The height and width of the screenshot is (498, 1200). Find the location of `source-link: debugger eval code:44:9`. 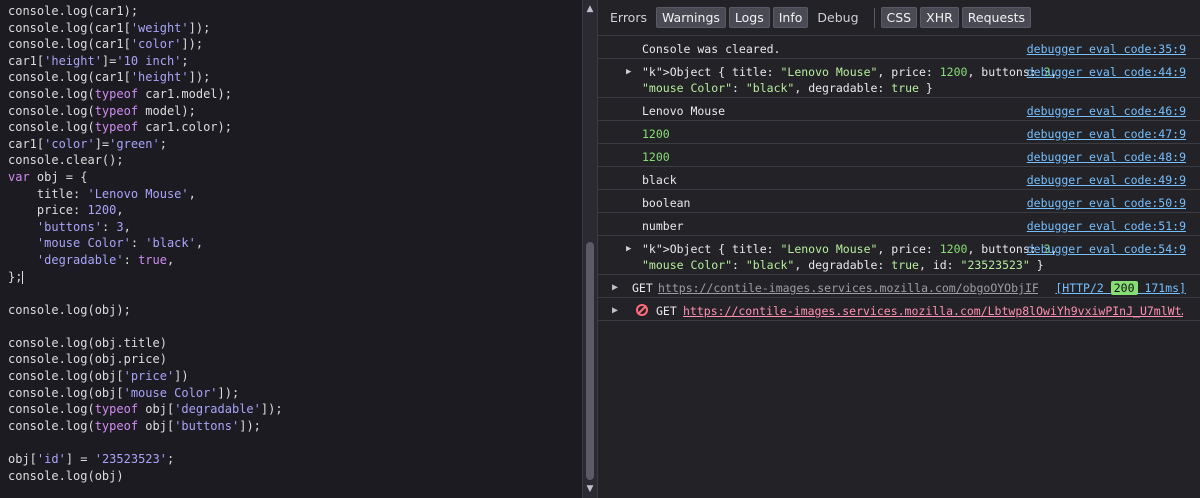

source-link: debugger eval code:44:9 is located at coordinates (1106, 72).